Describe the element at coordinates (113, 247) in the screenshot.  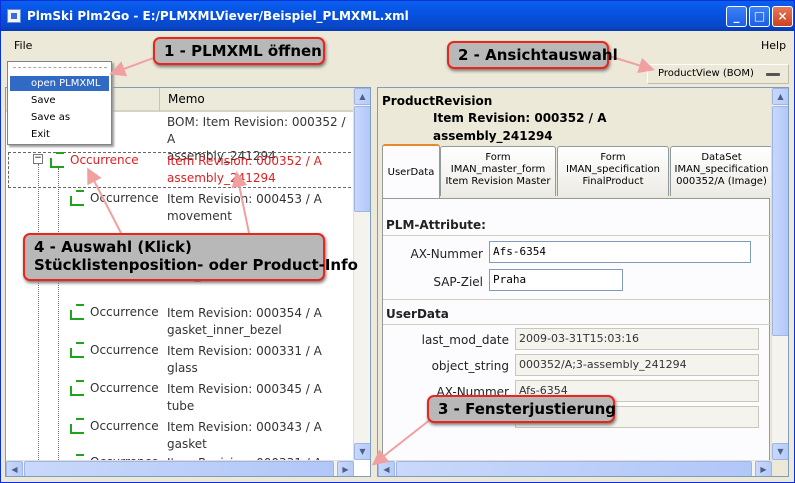
I see `callout-line: 4 - Auswahl (Klick)` at that location.